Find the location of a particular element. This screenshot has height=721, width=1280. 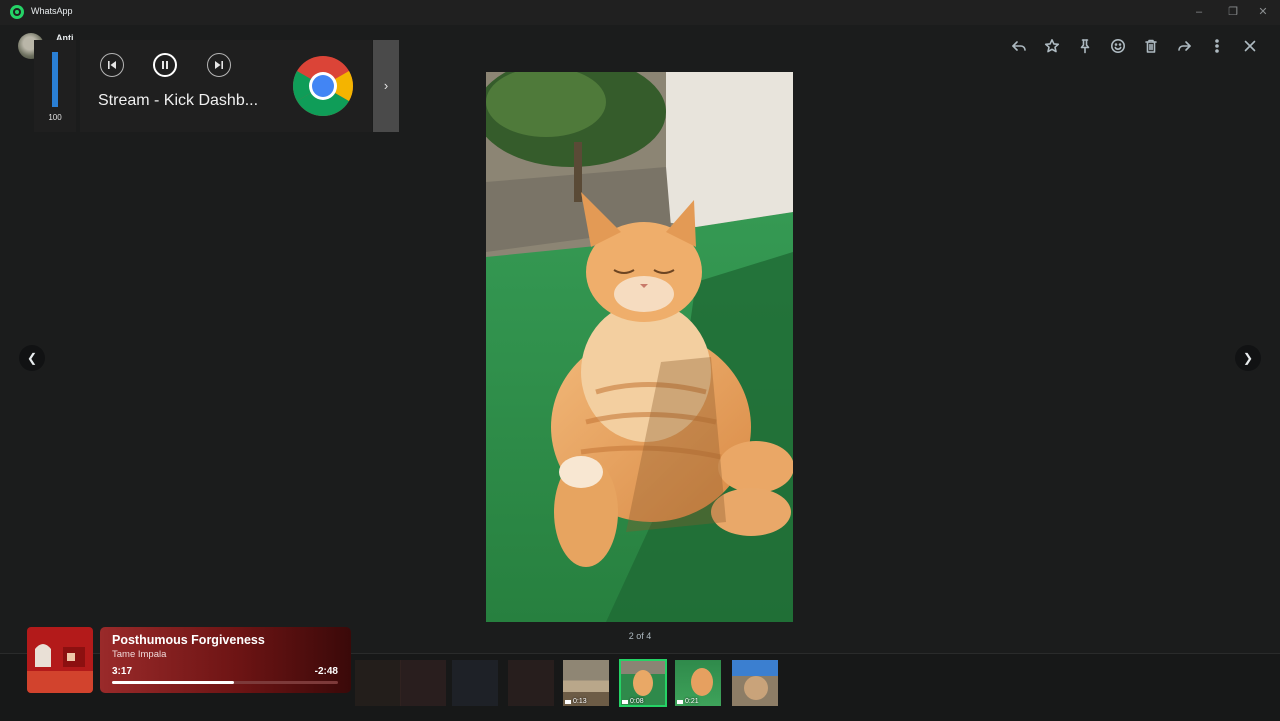

remaining-time: -2:48 is located at coordinates (326, 671).